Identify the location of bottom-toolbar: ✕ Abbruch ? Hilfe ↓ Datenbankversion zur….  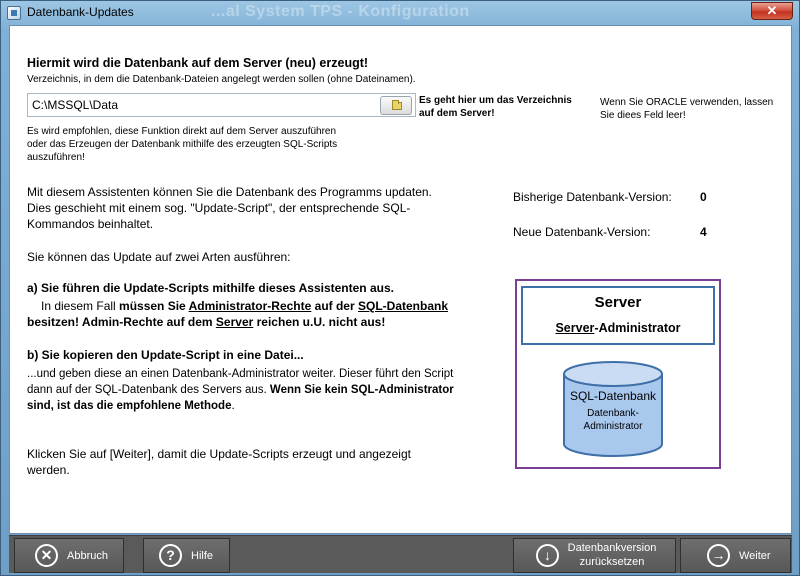
(400, 554).